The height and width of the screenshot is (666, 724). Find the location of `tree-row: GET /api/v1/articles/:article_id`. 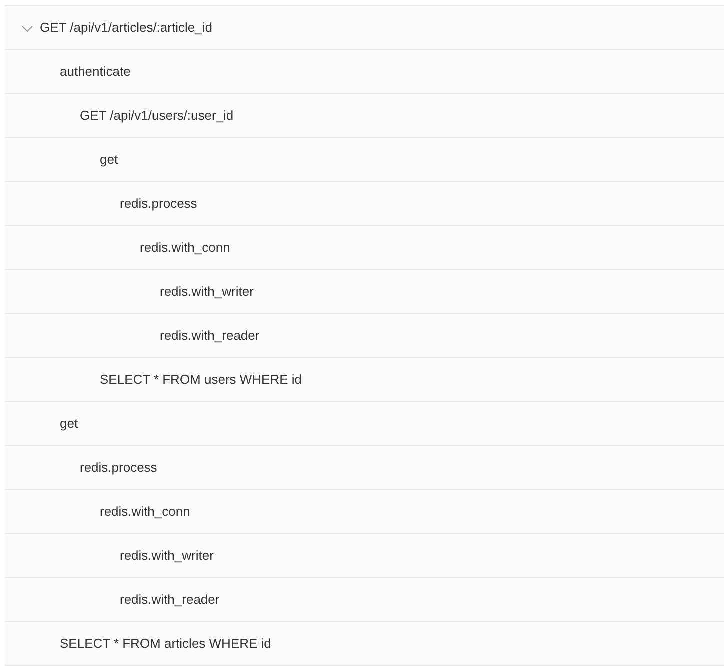

tree-row: GET /api/v1/articles/:article_id is located at coordinates (364, 28).